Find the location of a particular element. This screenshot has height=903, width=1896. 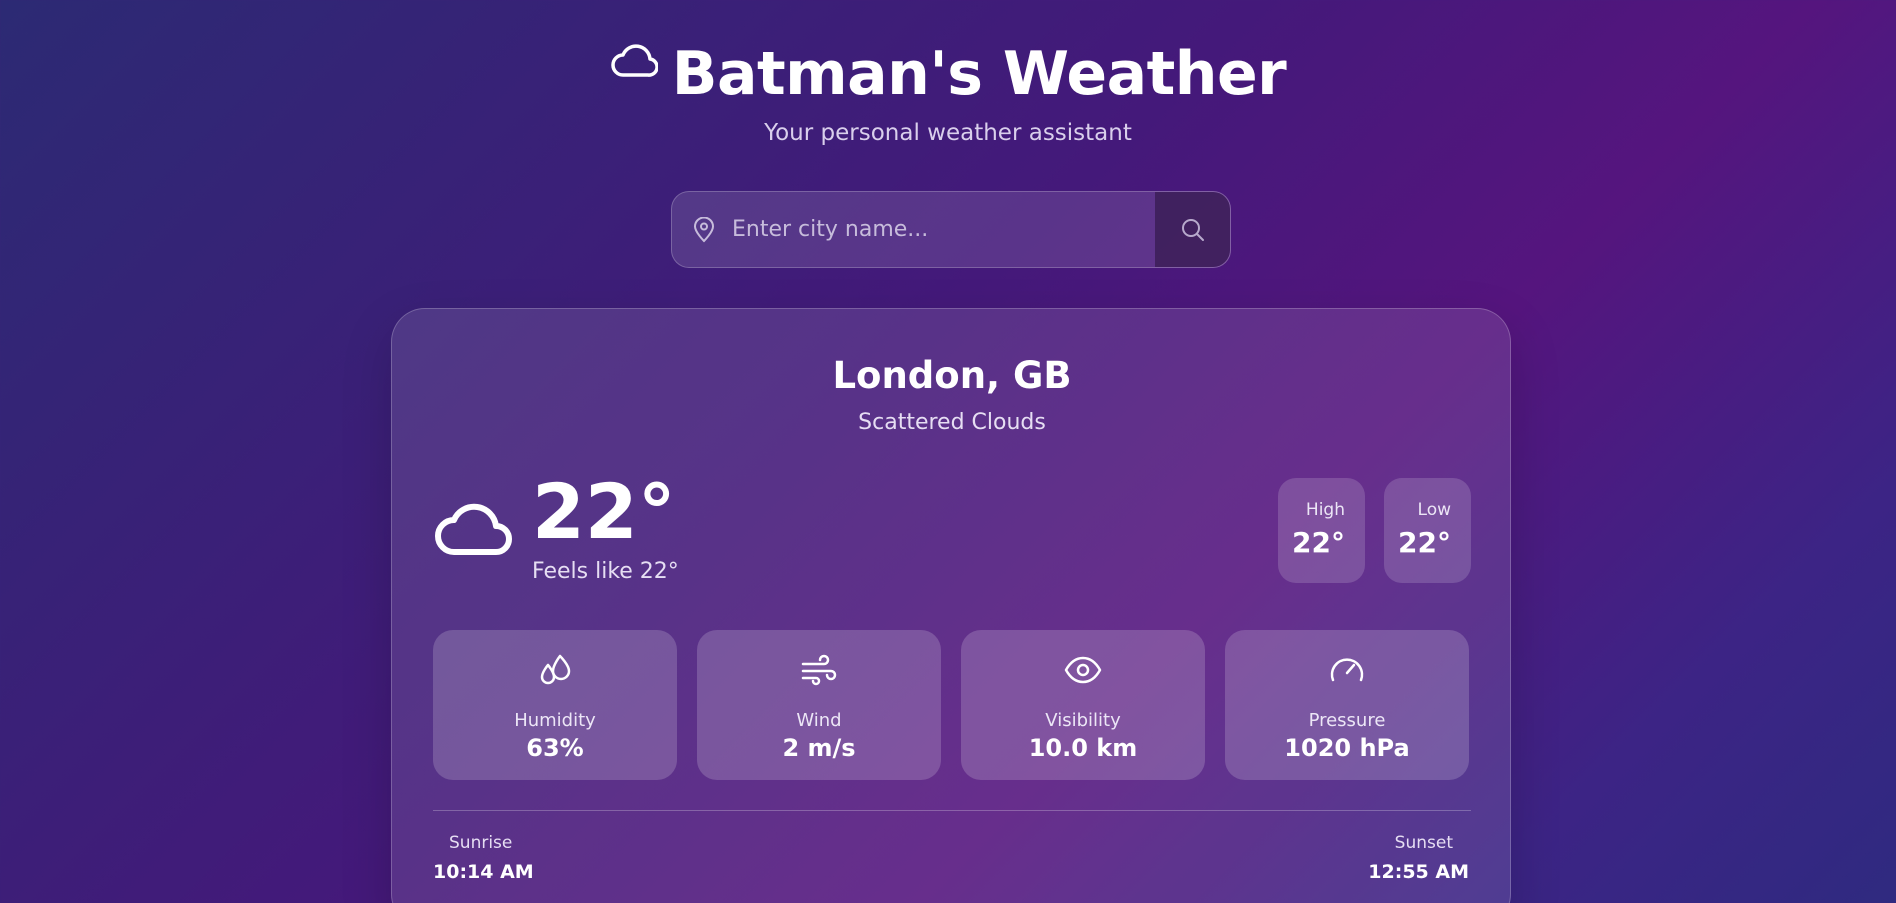

city-search-input is located at coordinates (942, 229).